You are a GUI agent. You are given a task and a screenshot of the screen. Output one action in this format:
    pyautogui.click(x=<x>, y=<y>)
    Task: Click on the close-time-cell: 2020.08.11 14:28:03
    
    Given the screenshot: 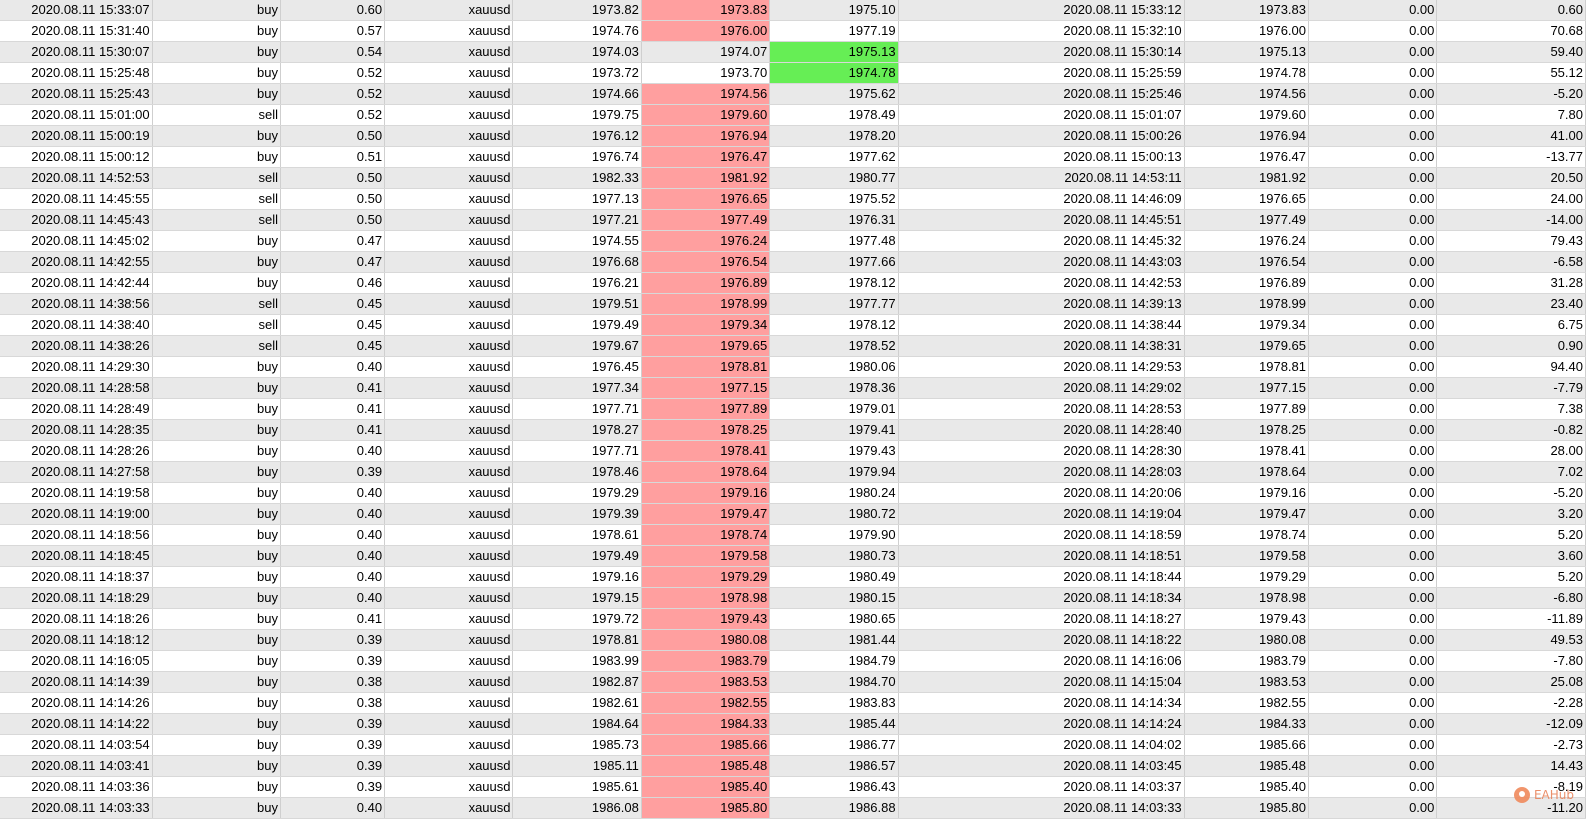 What is the action you would take?
    pyautogui.click(x=1041, y=472)
    